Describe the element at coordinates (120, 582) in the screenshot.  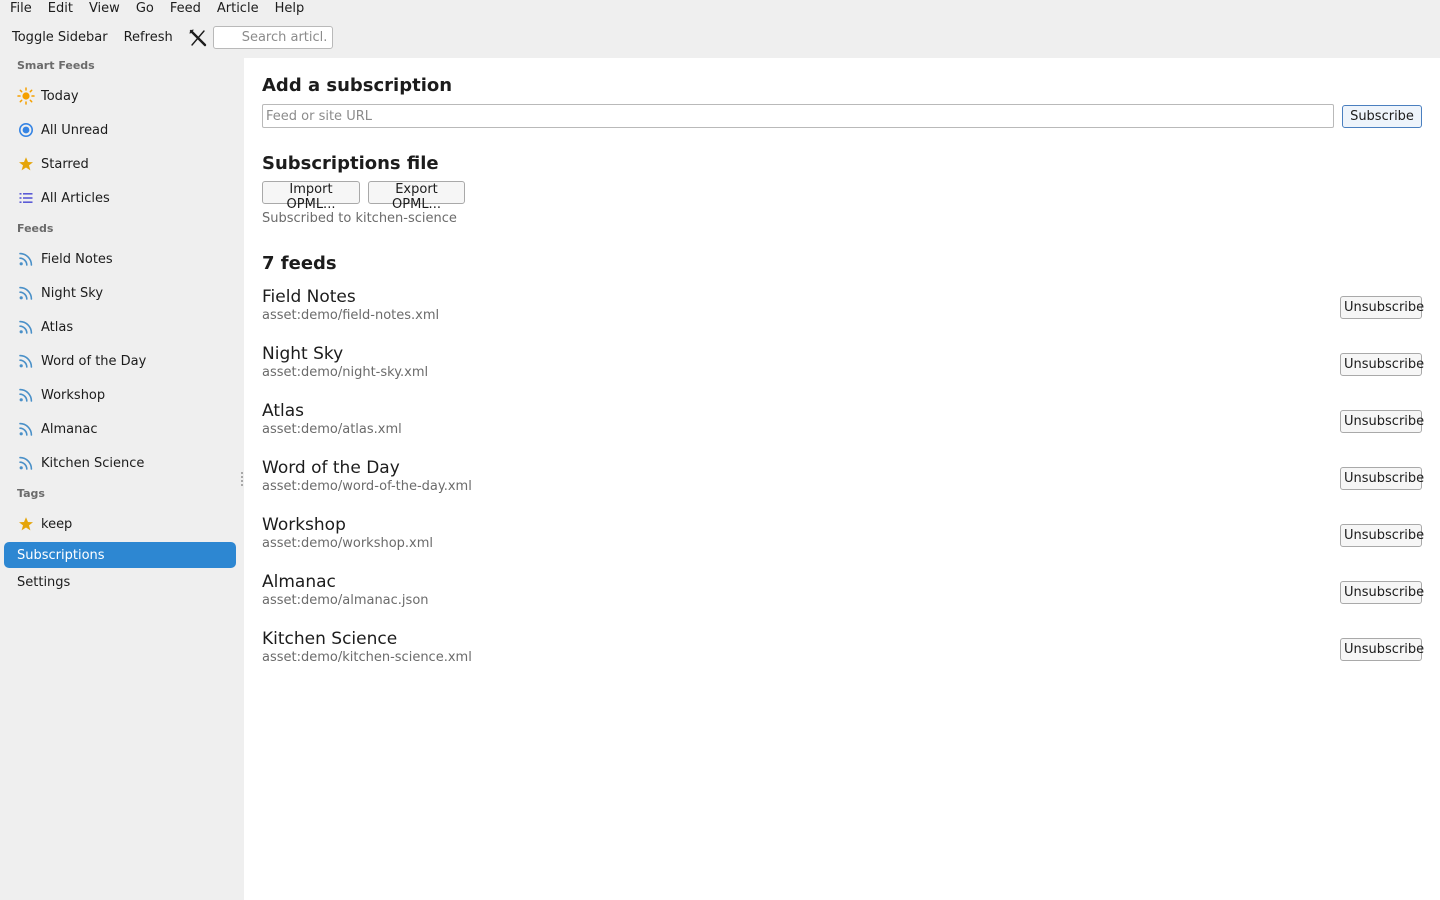
I see `sidebar-item-settings: Settings` at that location.